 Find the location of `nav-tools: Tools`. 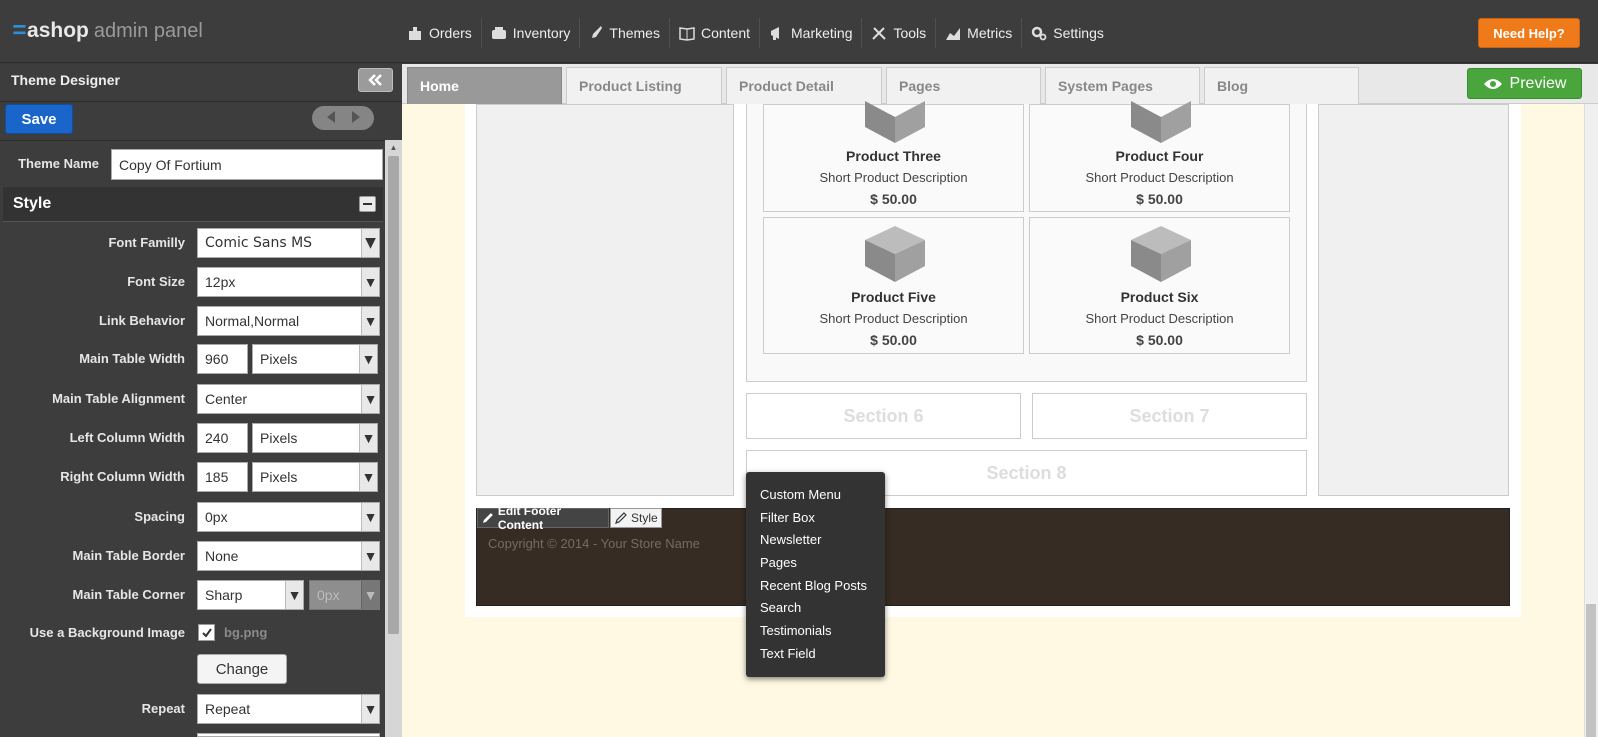

nav-tools: Tools is located at coordinates (899, 33).